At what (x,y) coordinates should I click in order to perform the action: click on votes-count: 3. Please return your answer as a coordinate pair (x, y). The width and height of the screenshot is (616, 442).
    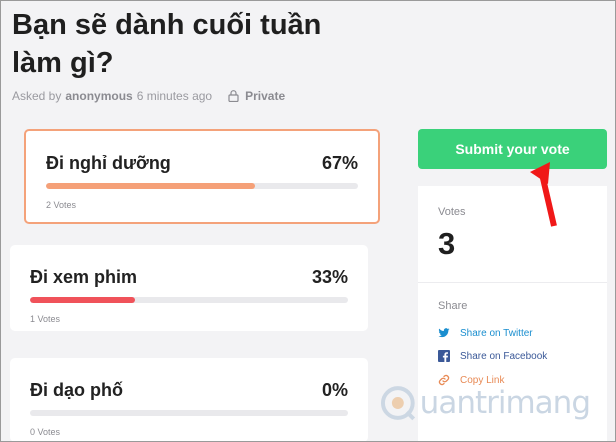
    Looking at the image, I should click on (447, 243).